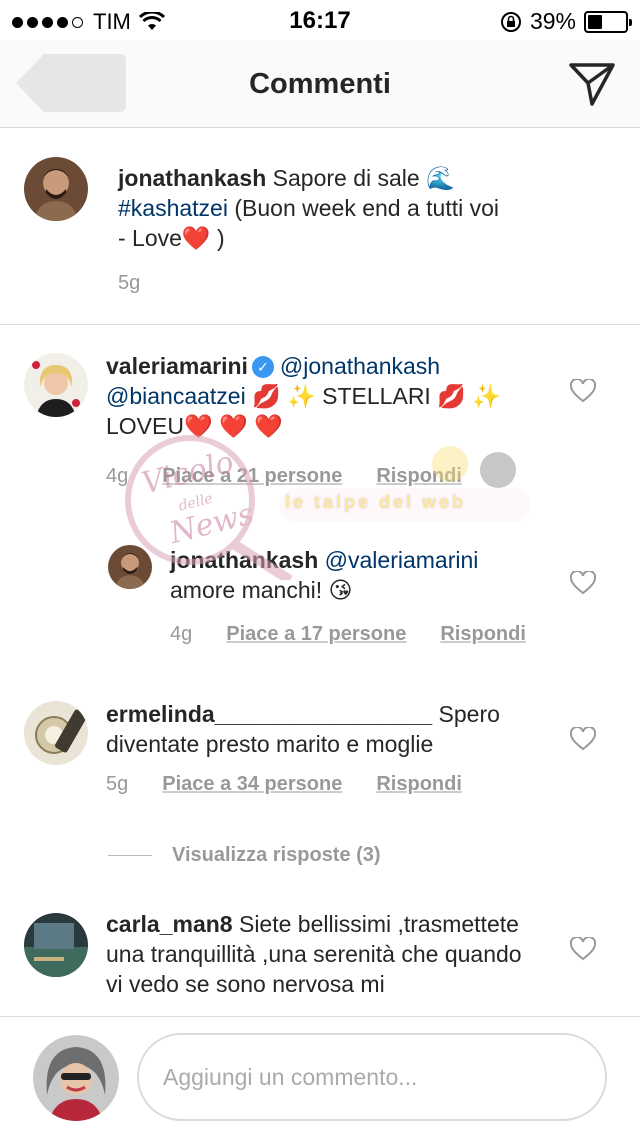  Describe the element at coordinates (177, 366) in the screenshot. I see `username: valeriamarini` at that location.